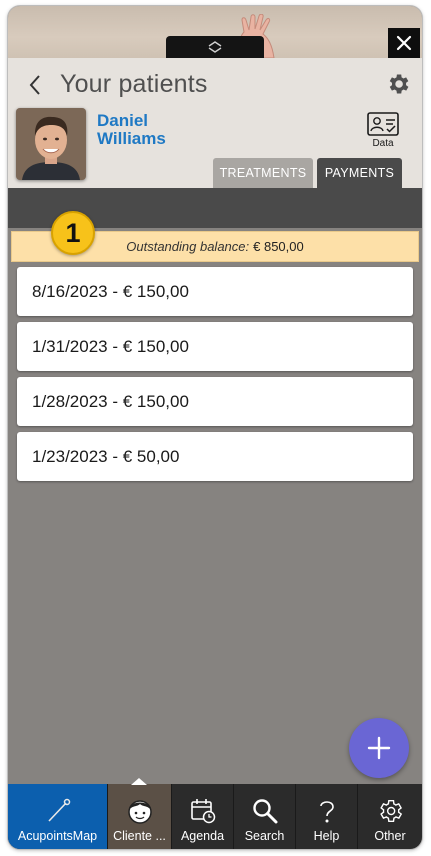 The width and height of the screenshot is (431, 856). What do you see at coordinates (265, 811) in the screenshot?
I see `search-icon` at bounding box center [265, 811].